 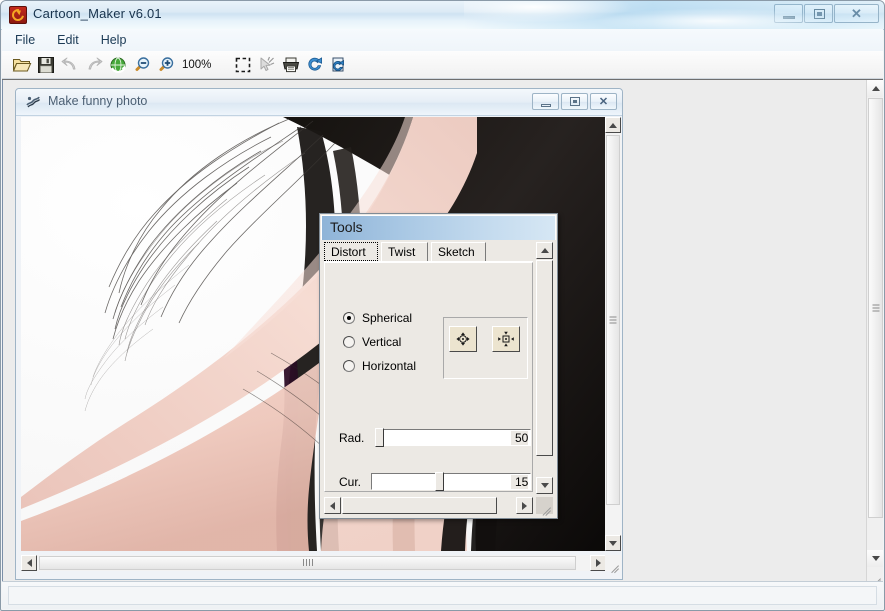 I want to click on tools-horizontal-scrollbar, so click(x=428, y=505).